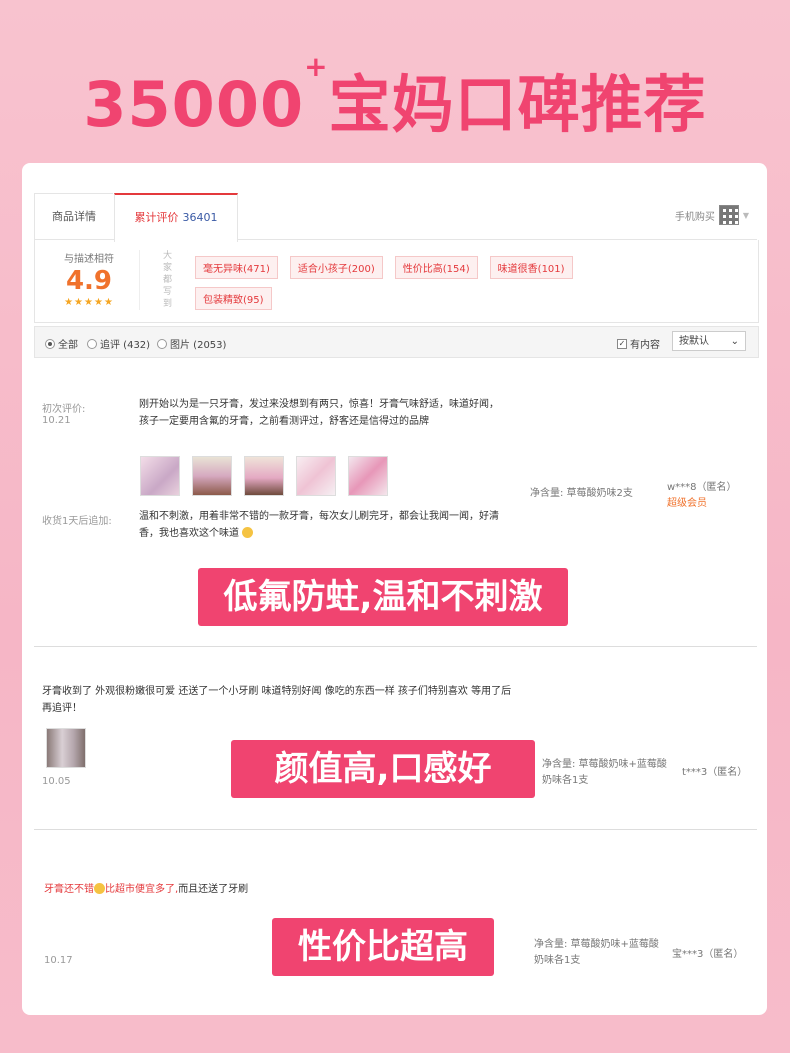 Image resolution: width=790 pixels, height=1053 pixels. What do you see at coordinates (687, 503) in the screenshot?
I see `vip-badge: 超级会员` at bounding box center [687, 503].